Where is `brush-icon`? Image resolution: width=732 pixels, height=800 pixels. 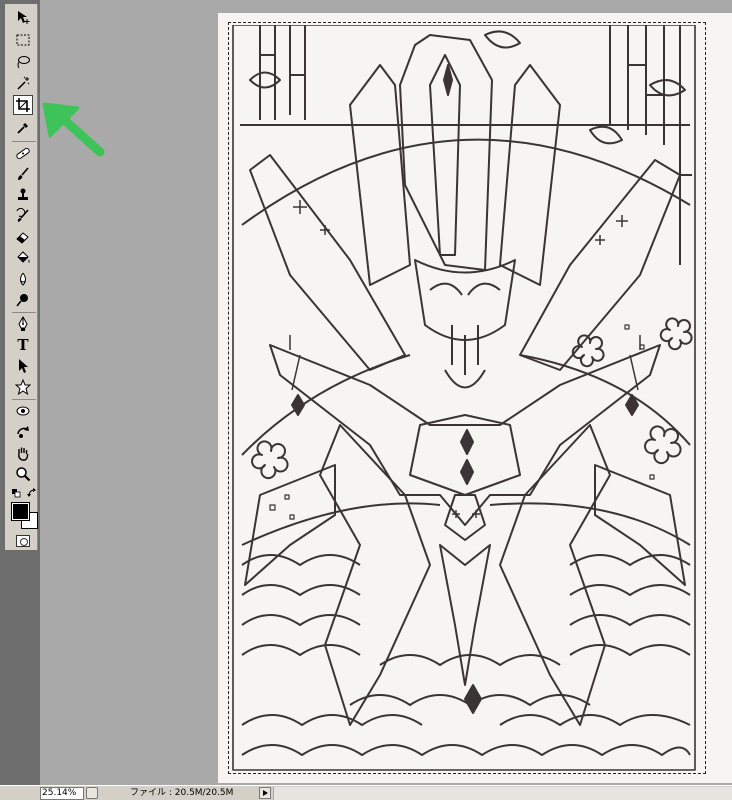 brush-icon is located at coordinates (23, 173).